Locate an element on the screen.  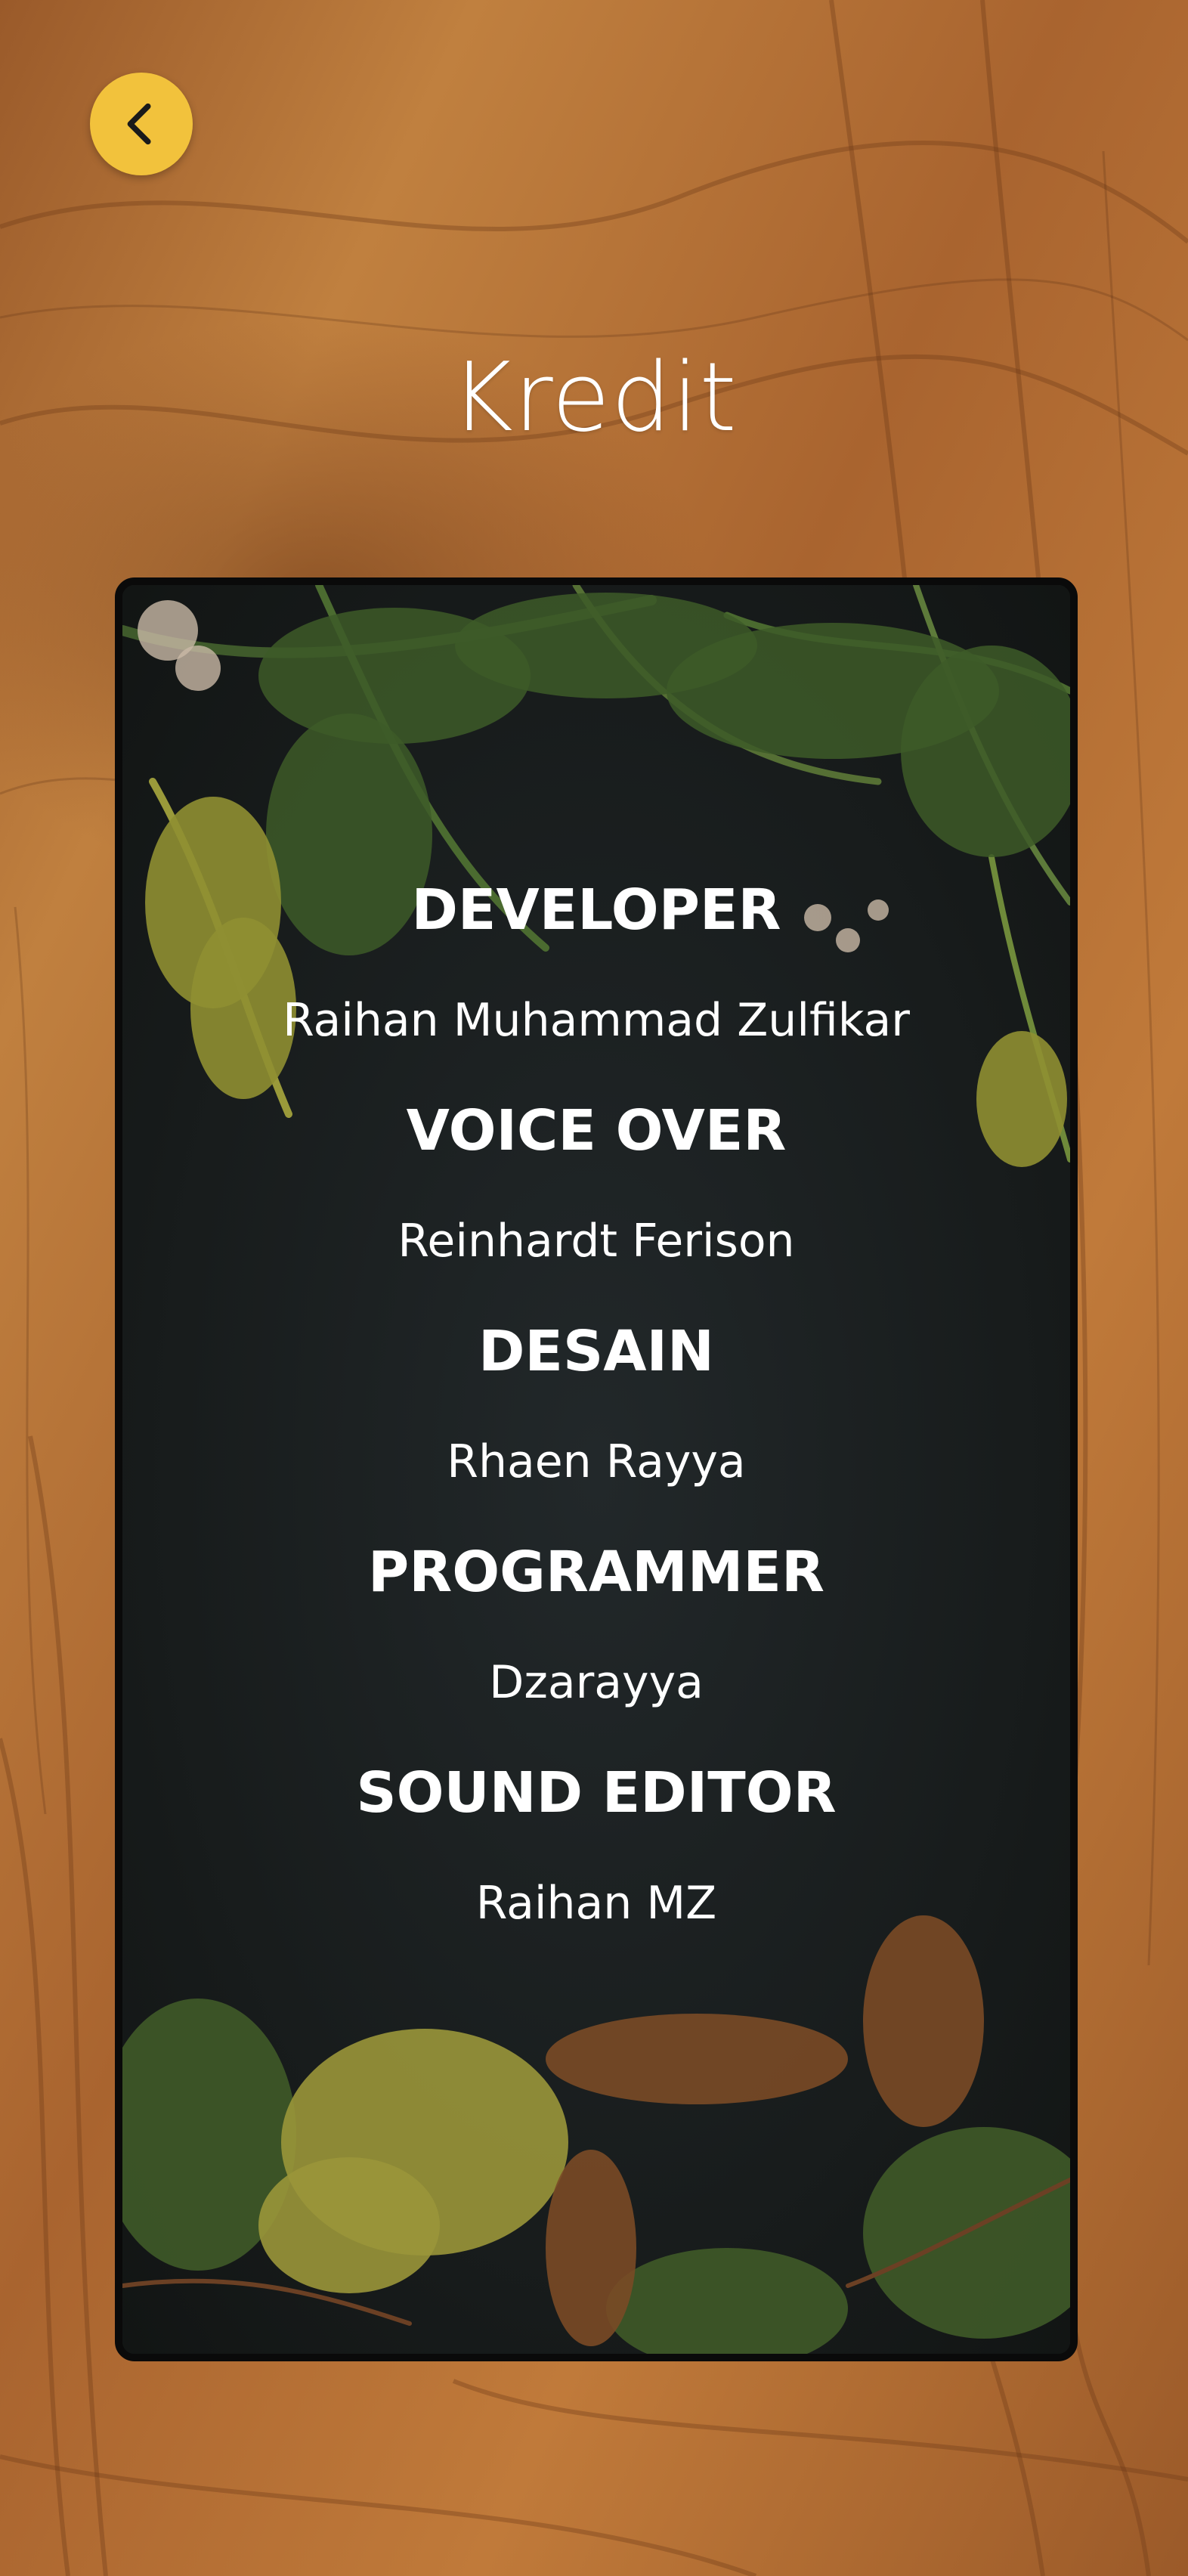
credit-name: Raihan MZ is located at coordinates (596, 1903).